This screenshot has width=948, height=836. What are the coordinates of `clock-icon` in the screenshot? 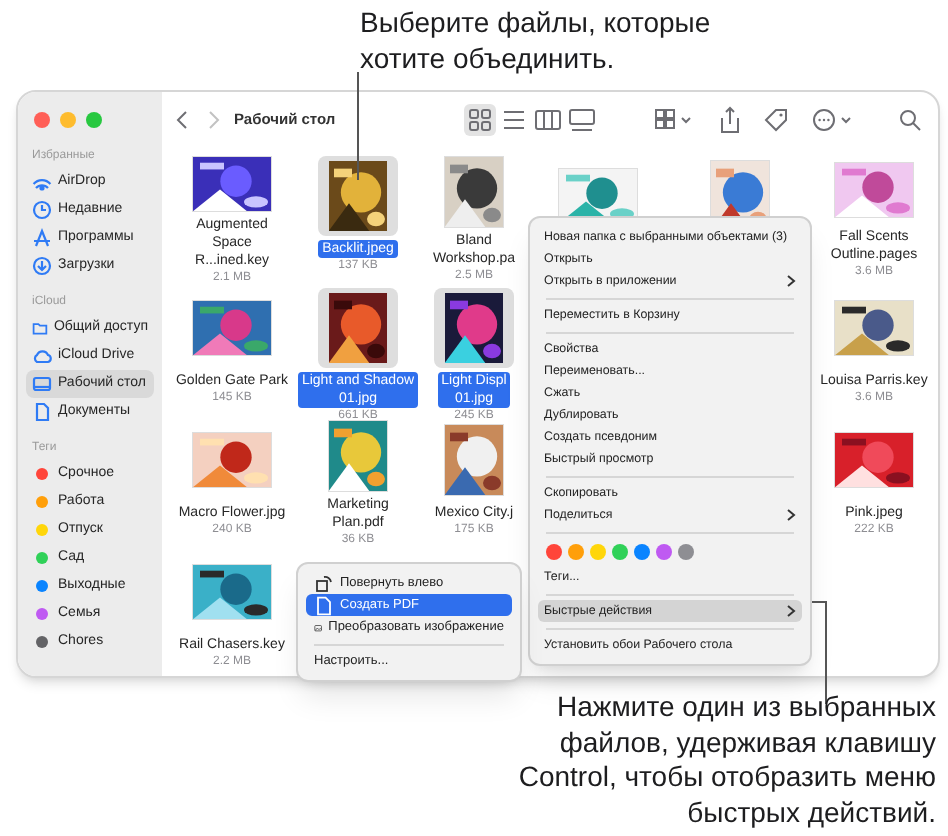 It's located at (42, 210).